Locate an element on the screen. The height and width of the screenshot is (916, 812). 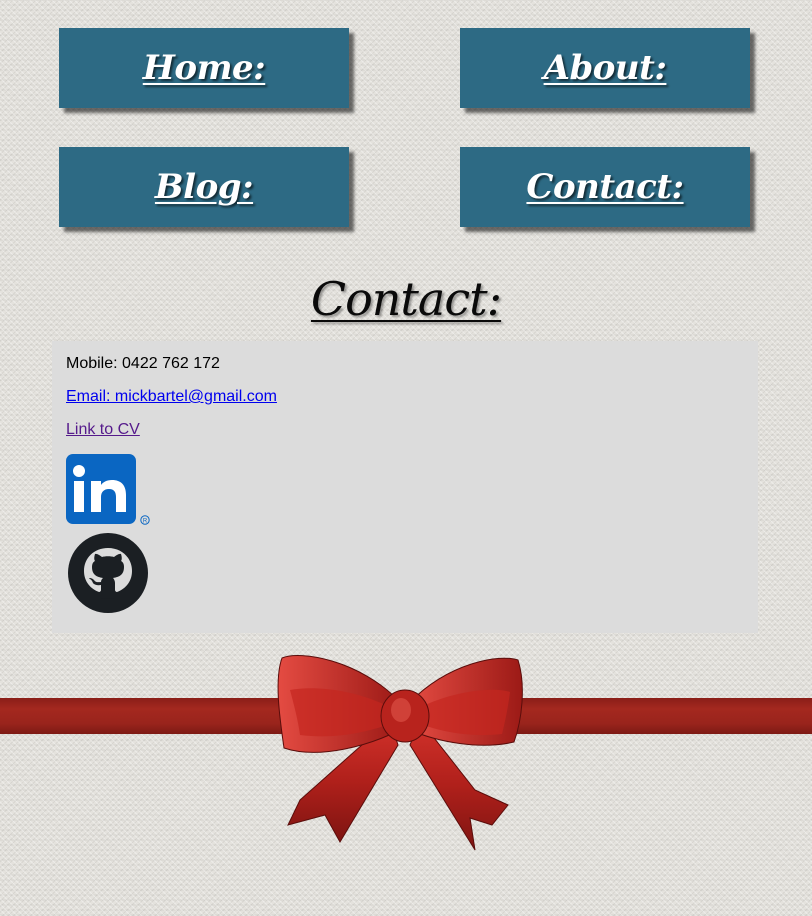
email-link: Email: mickbartel@gmail.com is located at coordinates (171, 397).